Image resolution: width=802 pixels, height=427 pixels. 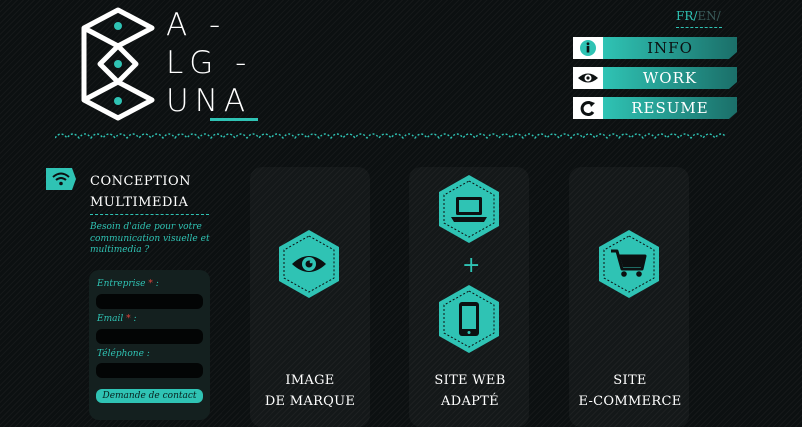 I want to click on logo-line-1: A -, so click(x=196, y=25).